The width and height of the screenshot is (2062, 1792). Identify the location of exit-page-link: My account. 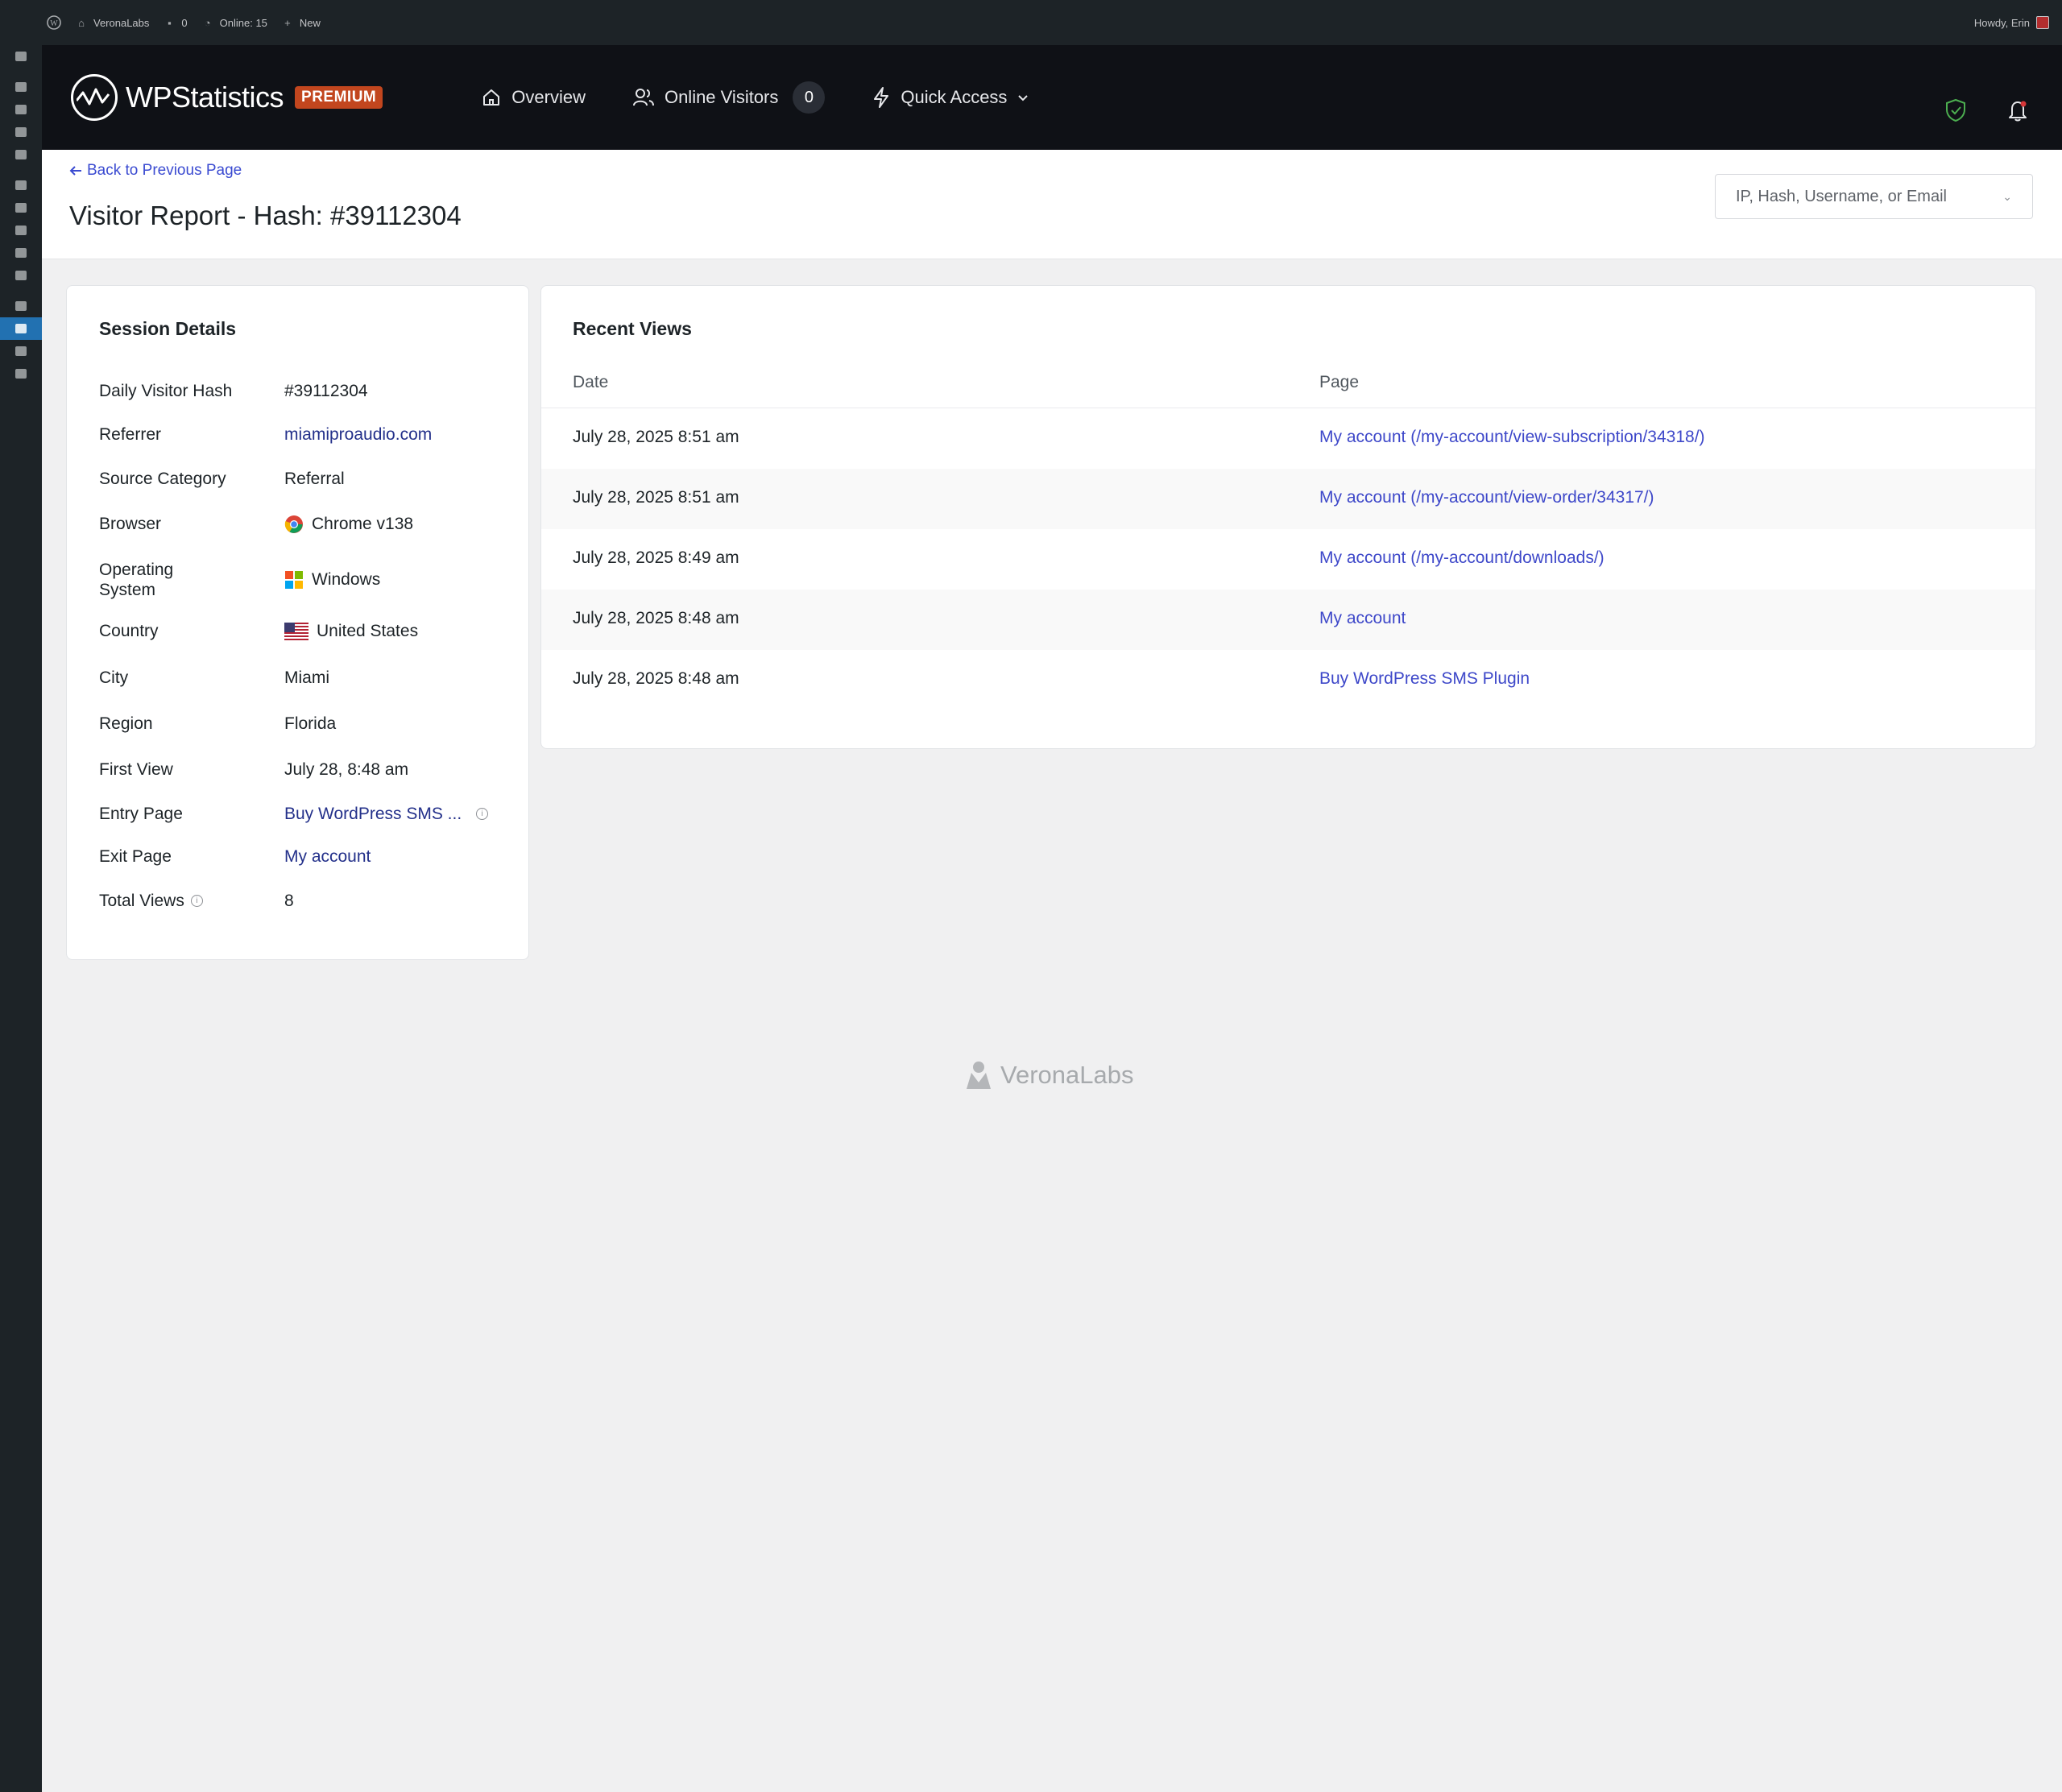
(327, 857).